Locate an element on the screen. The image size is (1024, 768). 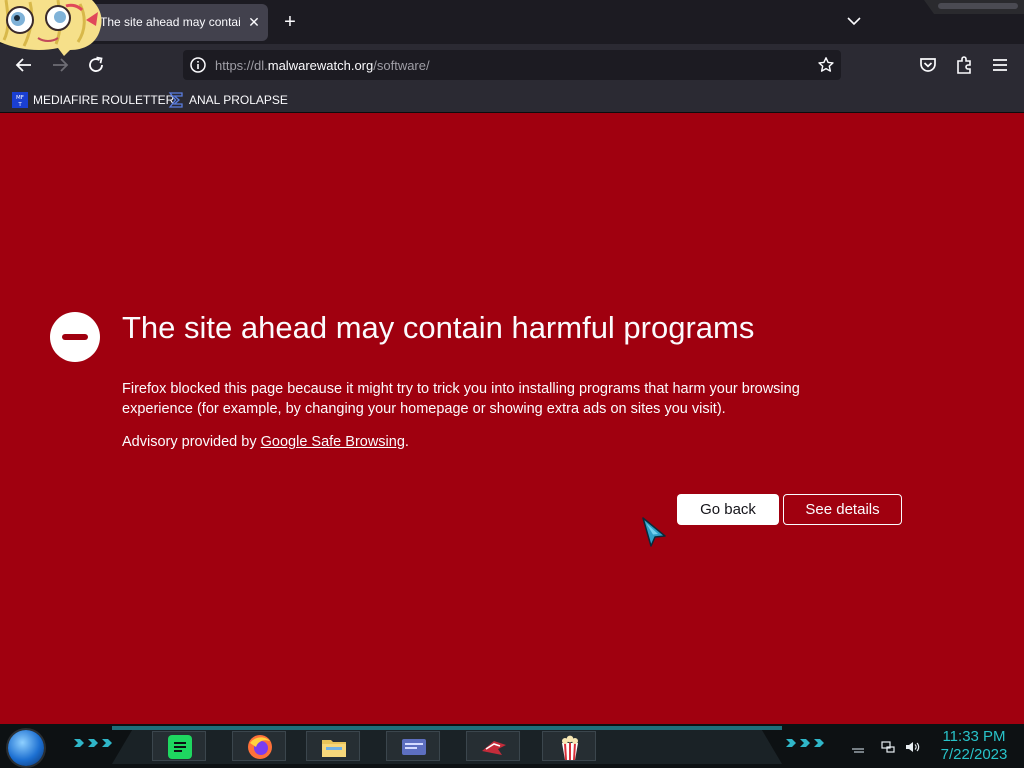
bookmark-label: MEDIAFIRE ROULETTER is located at coordinates (104, 100).